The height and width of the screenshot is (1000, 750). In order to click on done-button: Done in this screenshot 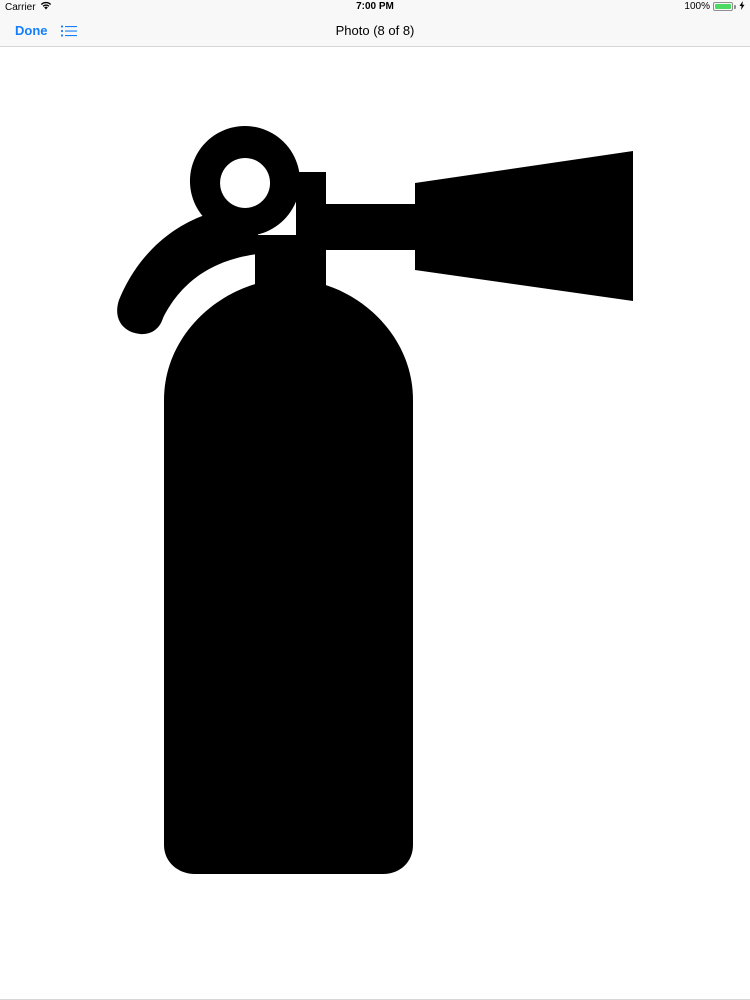, I will do `click(31, 30)`.